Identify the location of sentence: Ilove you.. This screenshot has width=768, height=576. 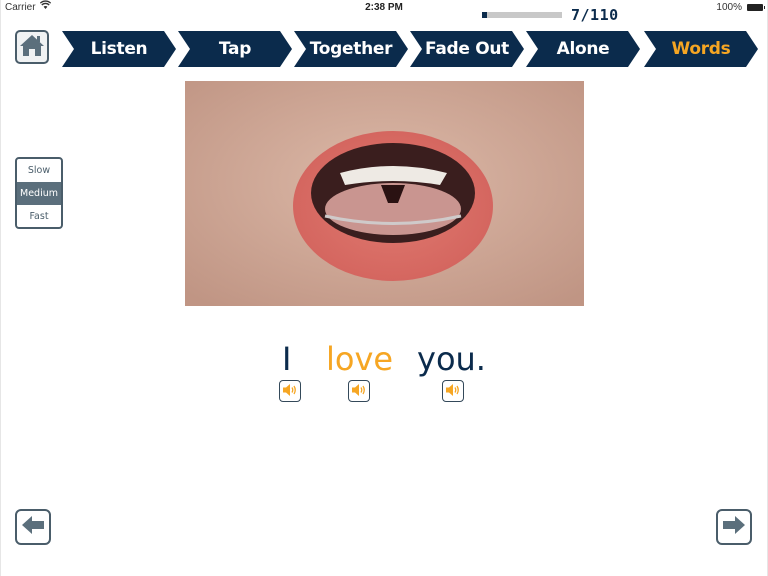
(384, 360).